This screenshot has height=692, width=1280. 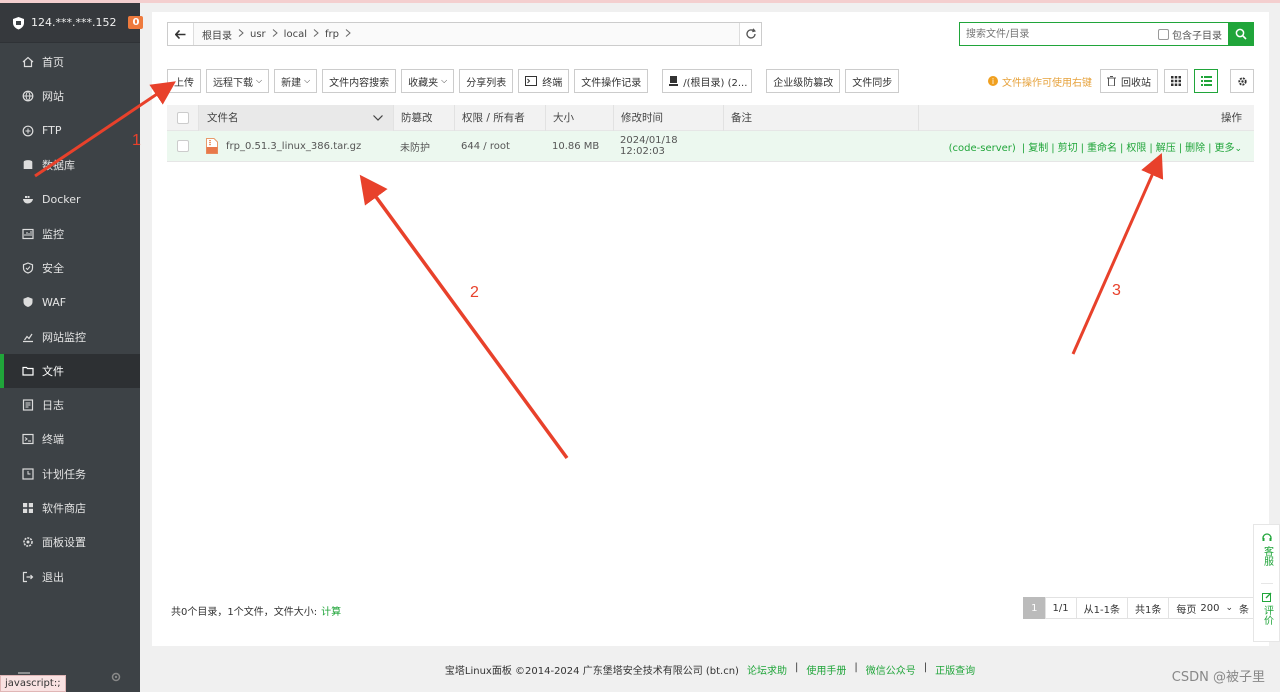 I want to click on chevron-down-icon: ⌄, so click(x=1238, y=149).